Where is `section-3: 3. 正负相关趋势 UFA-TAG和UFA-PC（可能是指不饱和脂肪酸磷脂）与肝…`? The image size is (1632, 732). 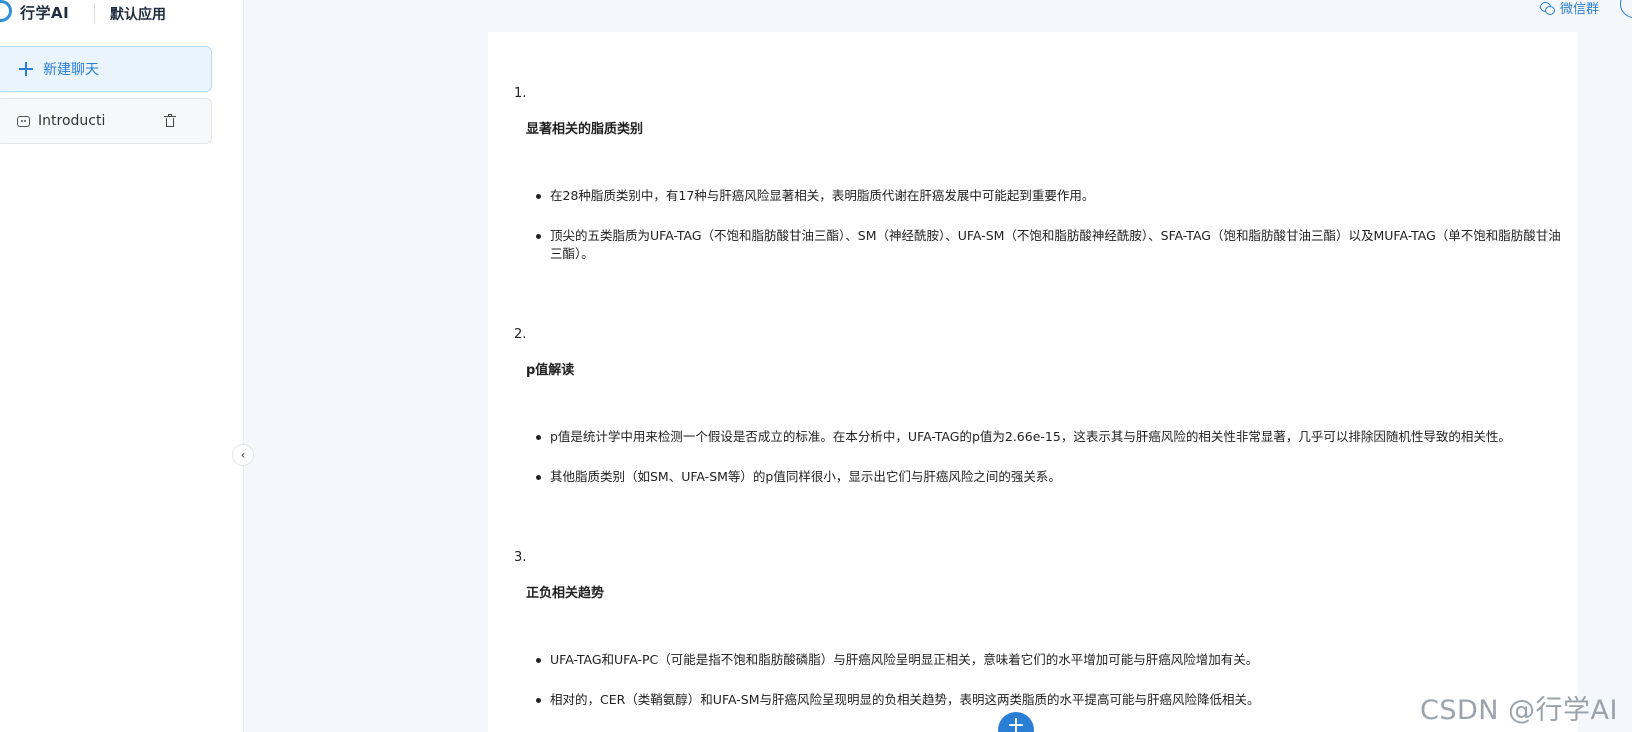
section-3: 3. 正负相关趋势 UFA-TAG和UFA-PC（可能是指不饱和脂肪酸磷脂）与肝… is located at coordinates (1037, 629).